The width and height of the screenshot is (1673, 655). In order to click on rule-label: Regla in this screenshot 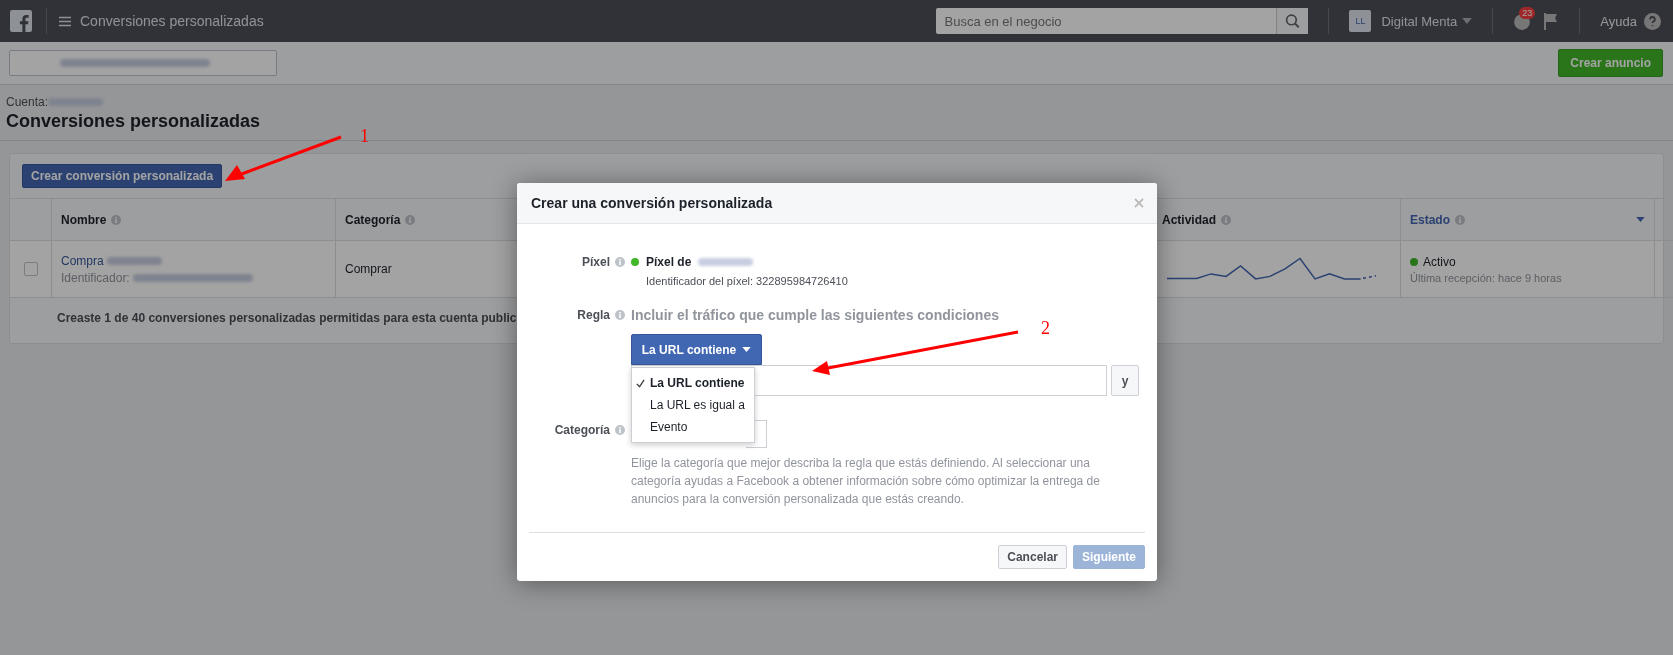, I will do `click(593, 315)`.